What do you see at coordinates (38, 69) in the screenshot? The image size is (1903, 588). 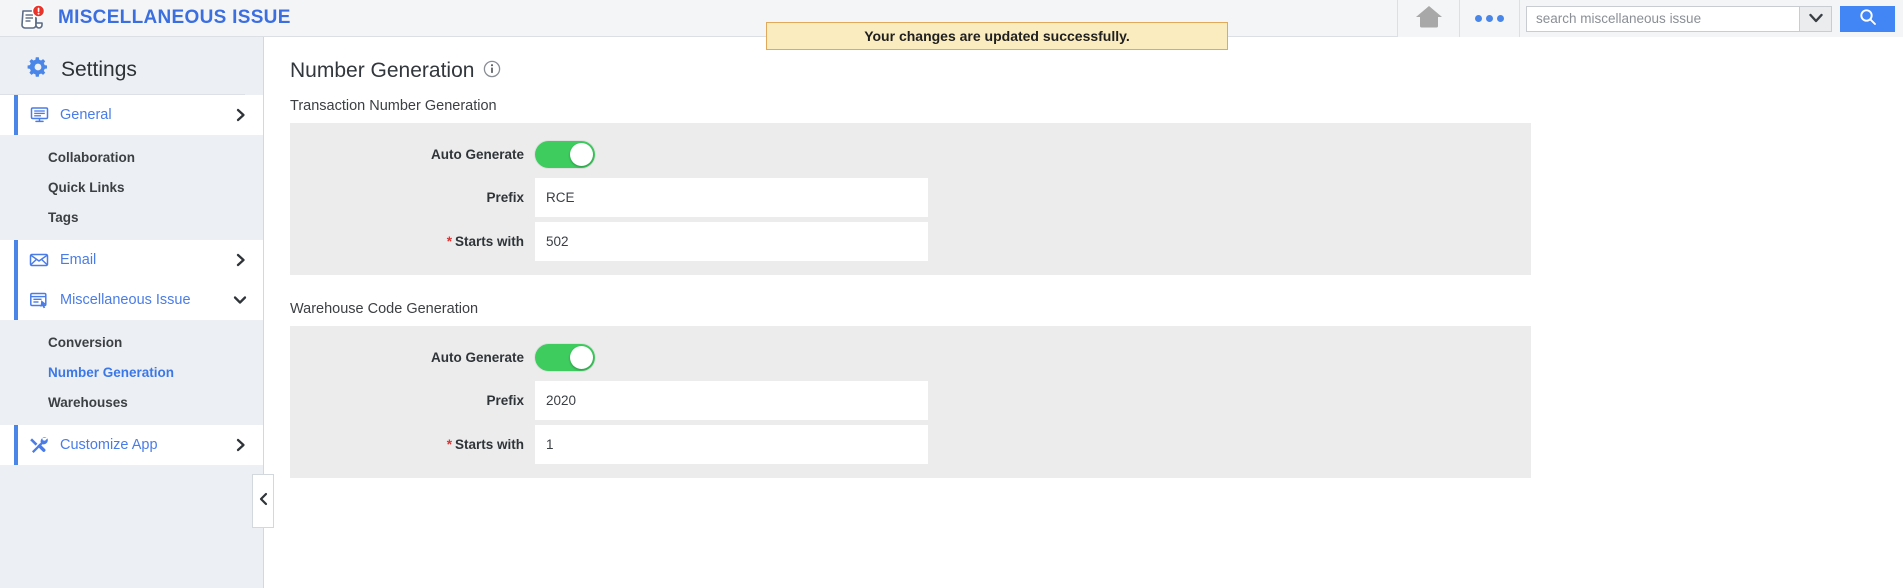 I see `gear-icon` at bounding box center [38, 69].